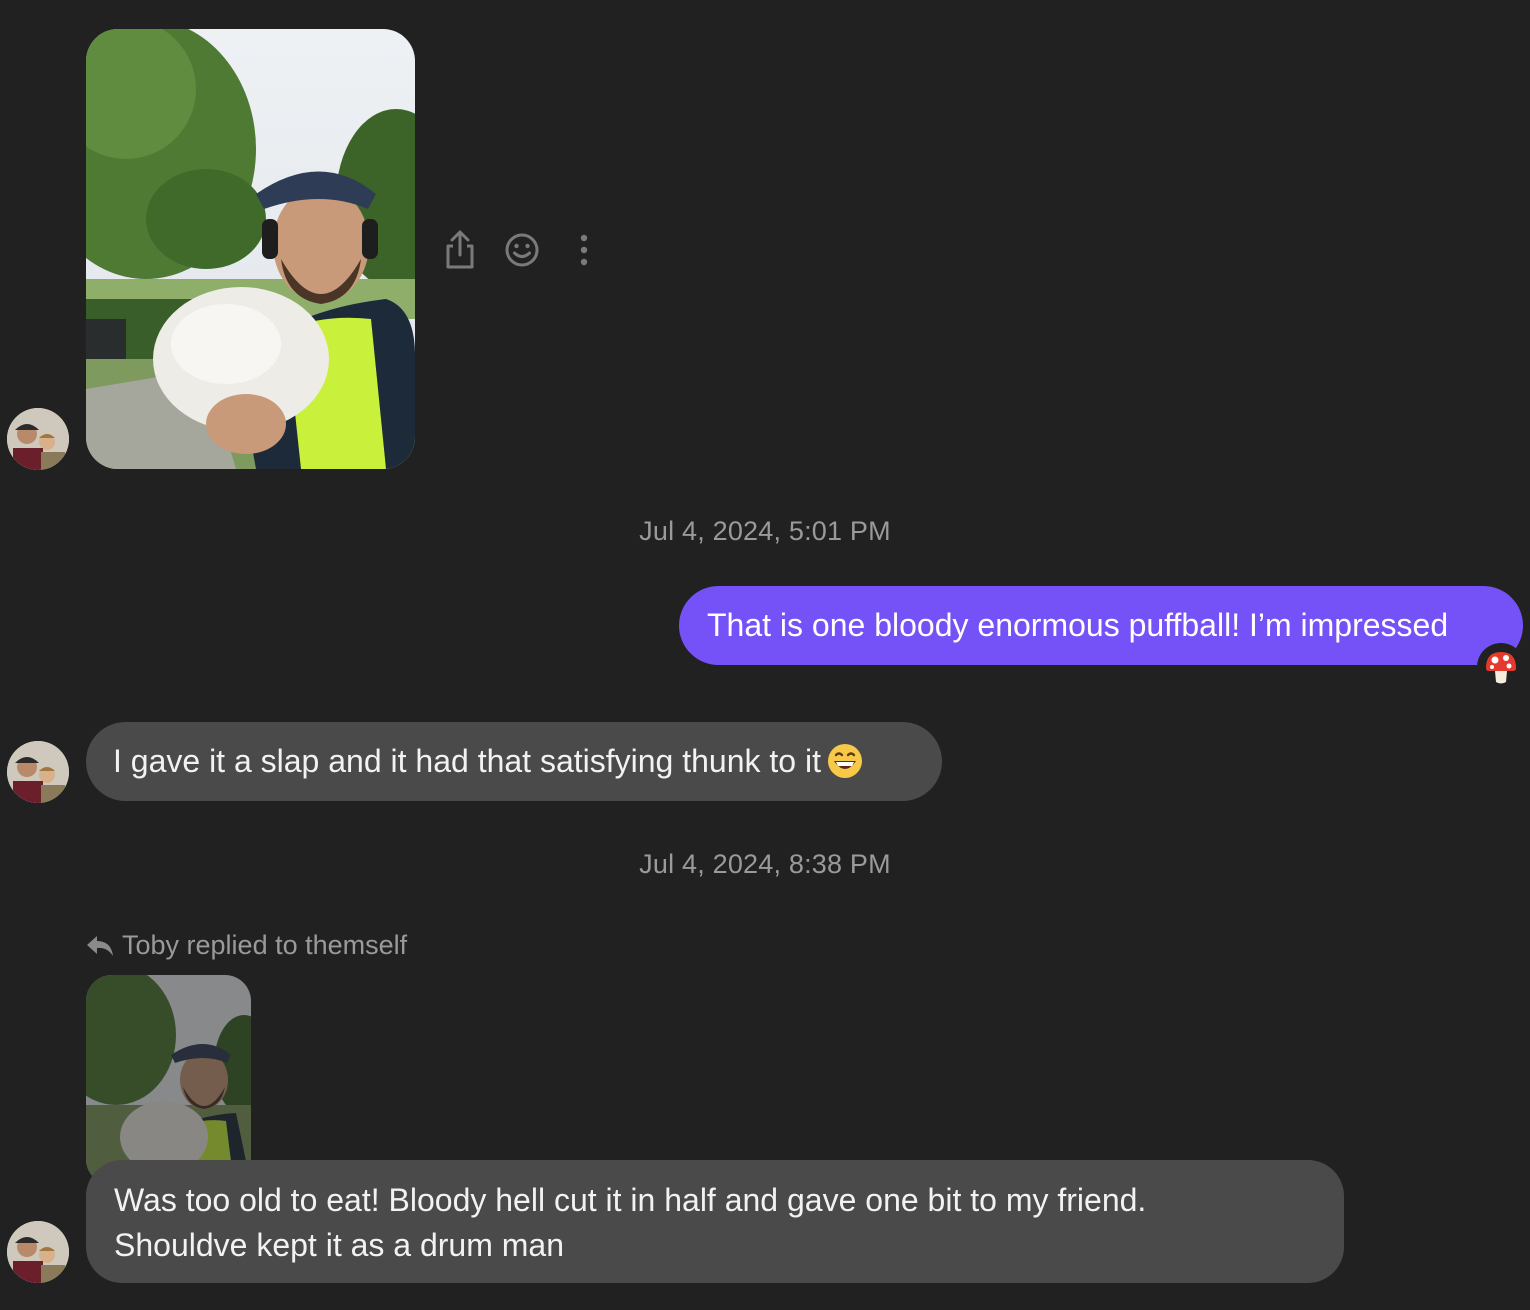 This screenshot has width=1530, height=1310. What do you see at coordinates (845, 767) in the screenshot?
I see `grinning-face-emoji-icon` at bounding box center [845, 767].